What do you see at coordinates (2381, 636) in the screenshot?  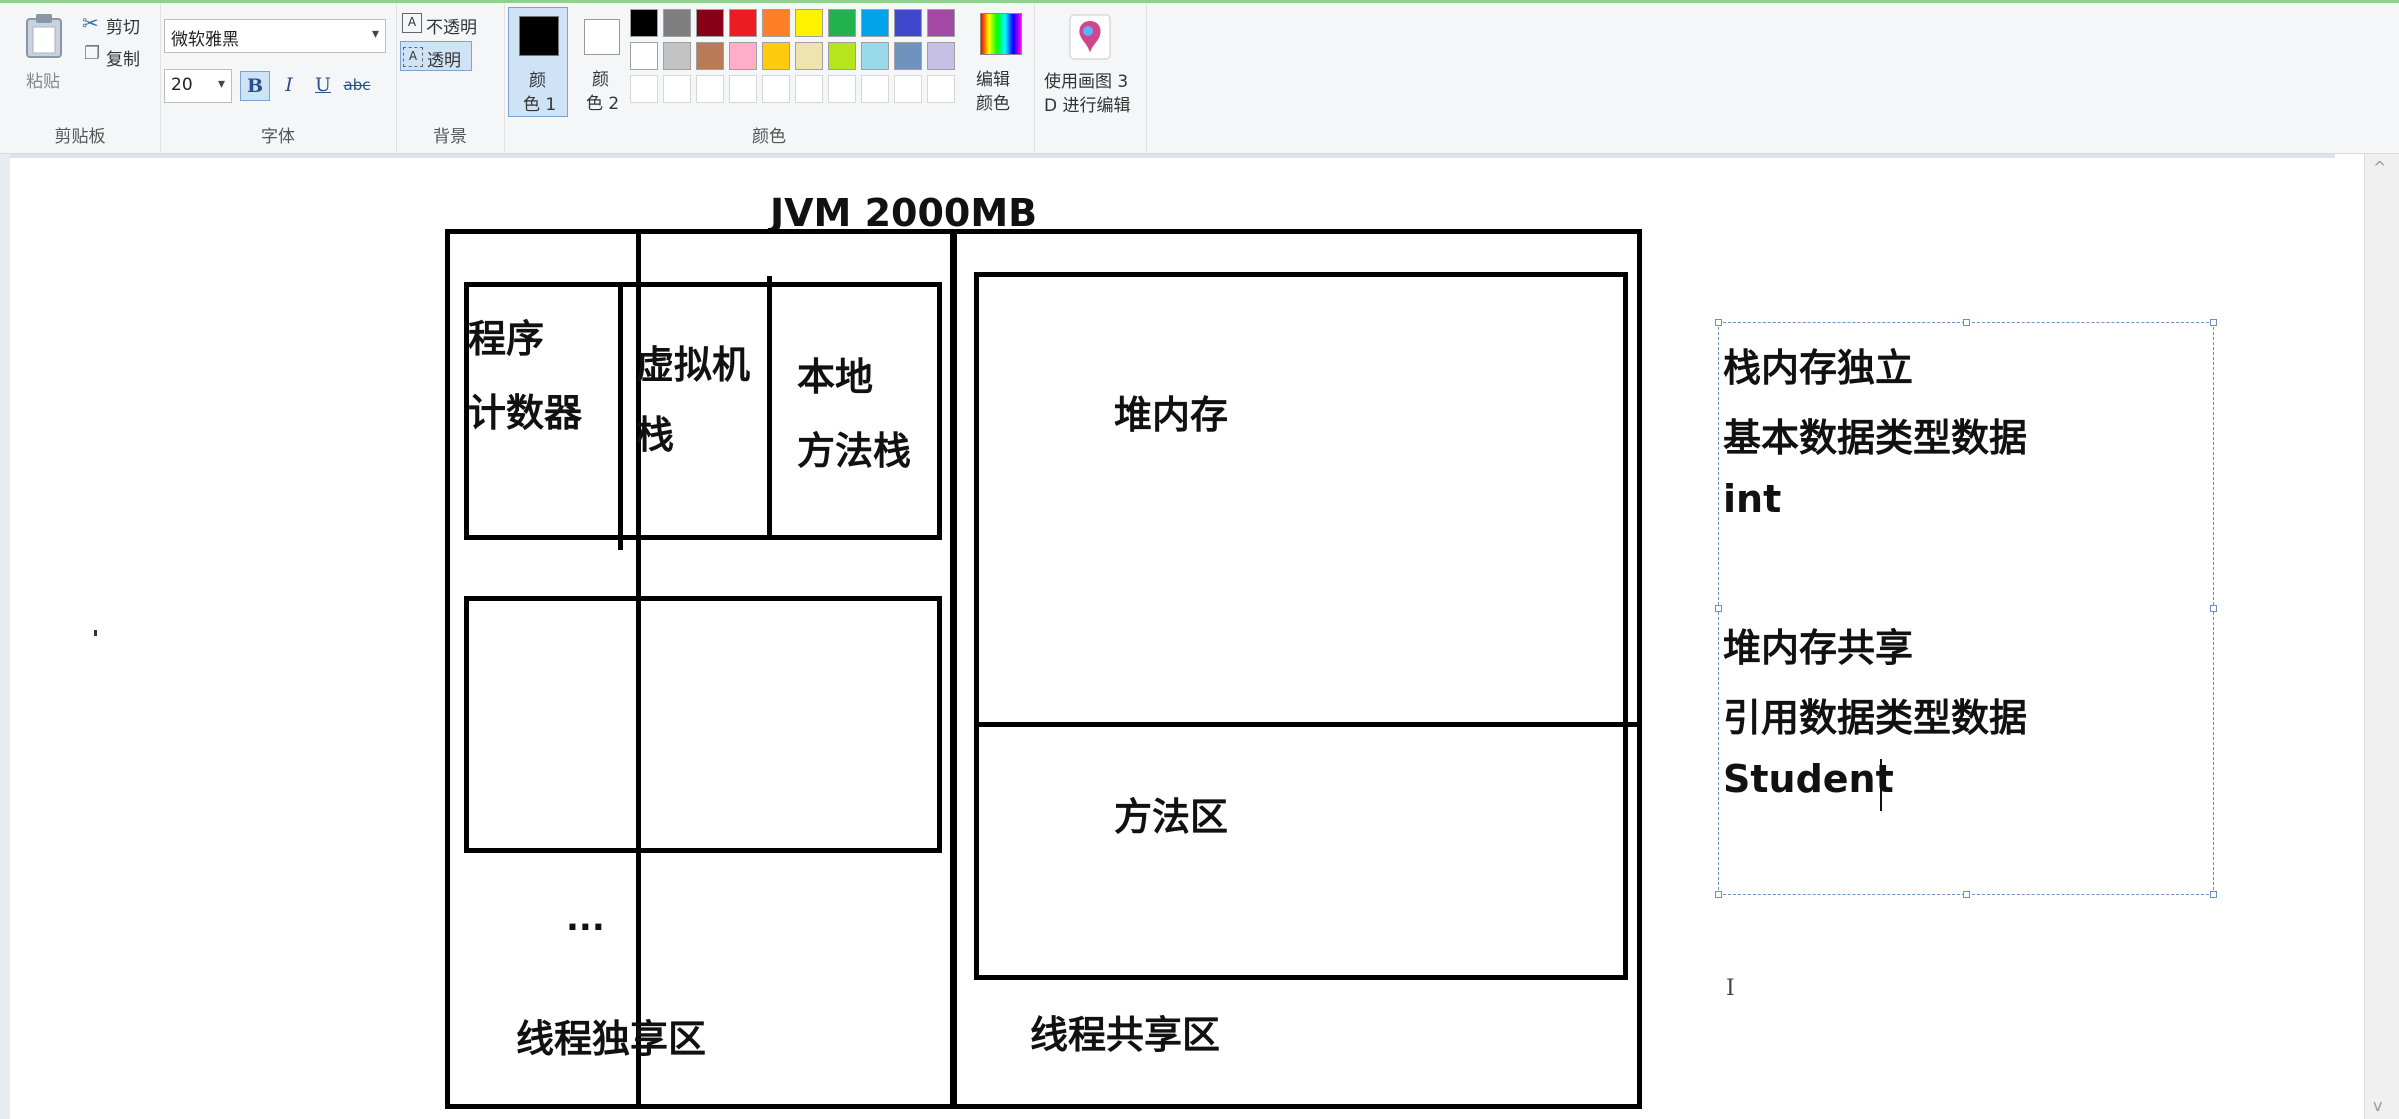 I see `vertical-scrollbar: ^ v` at bounding box center [2381, 636].